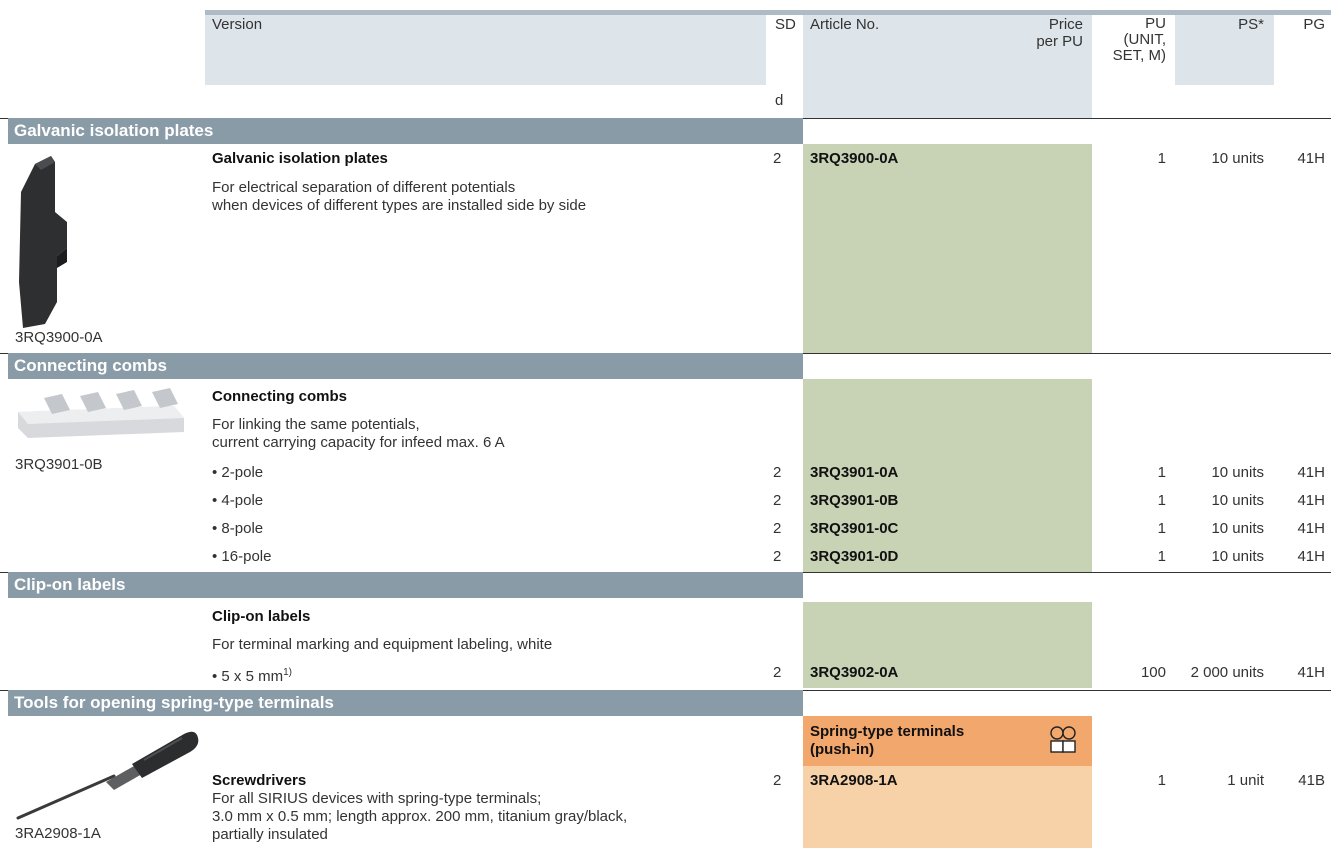  Describe the element at coordinates (854, 672) in the screenshot. I see `labels-article: 3RQ3902-0A` at that location.